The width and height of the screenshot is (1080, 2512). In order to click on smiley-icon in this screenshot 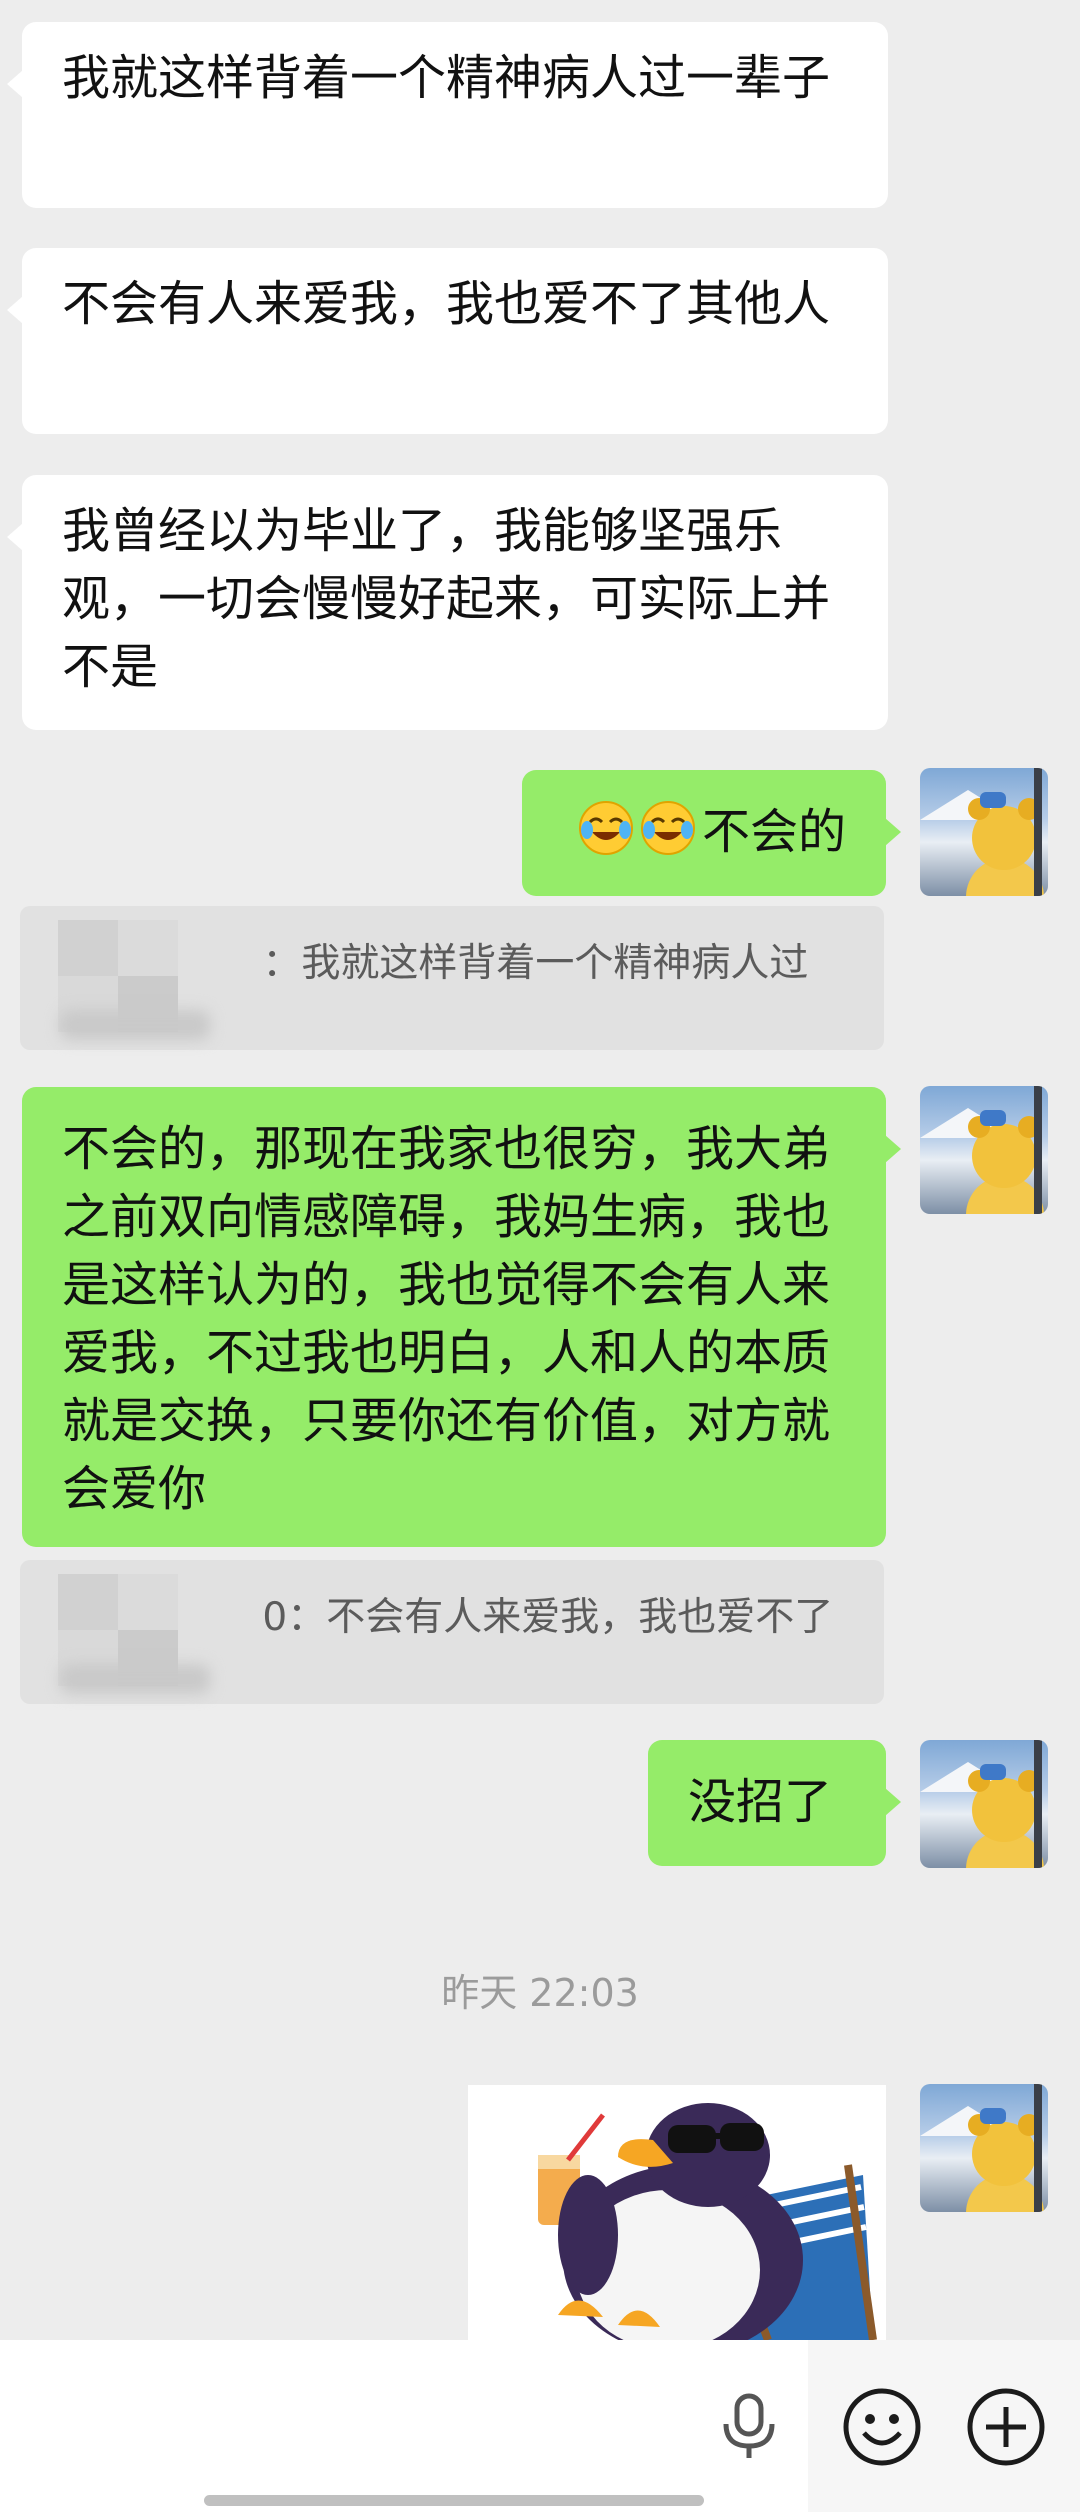, I will do `click(882, 2427)`.